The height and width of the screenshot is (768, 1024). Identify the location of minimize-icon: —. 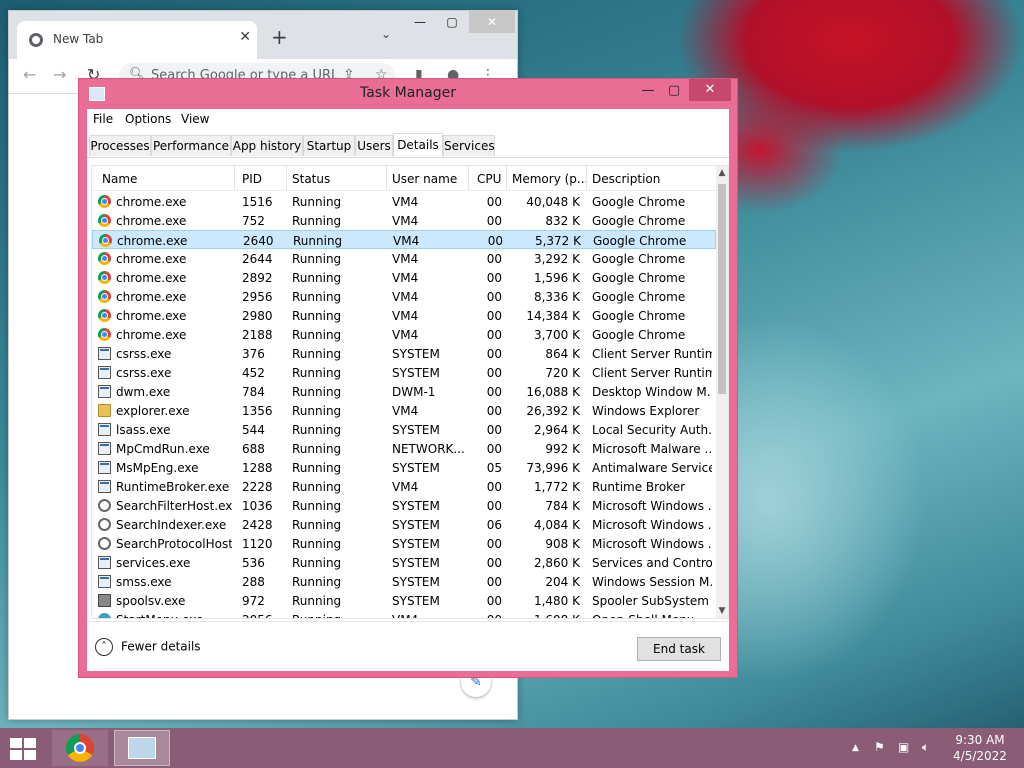
(648, 91).